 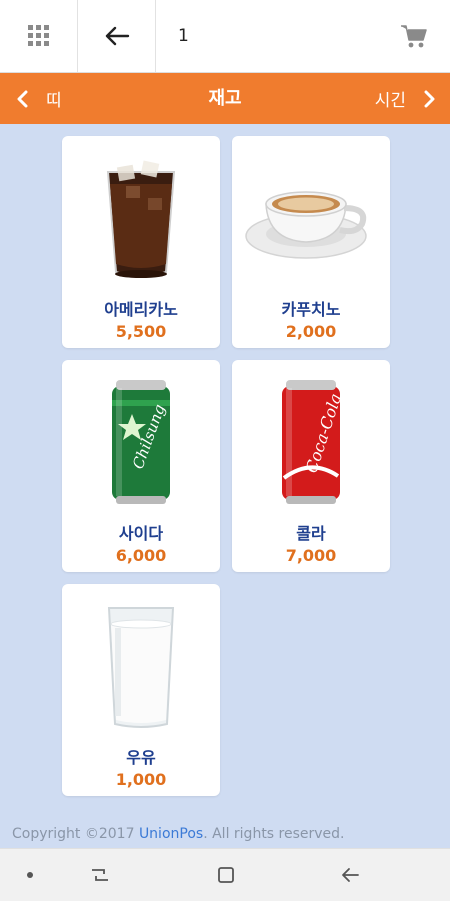 I want to click on milk-glass-image, so click(x=141, y=667).